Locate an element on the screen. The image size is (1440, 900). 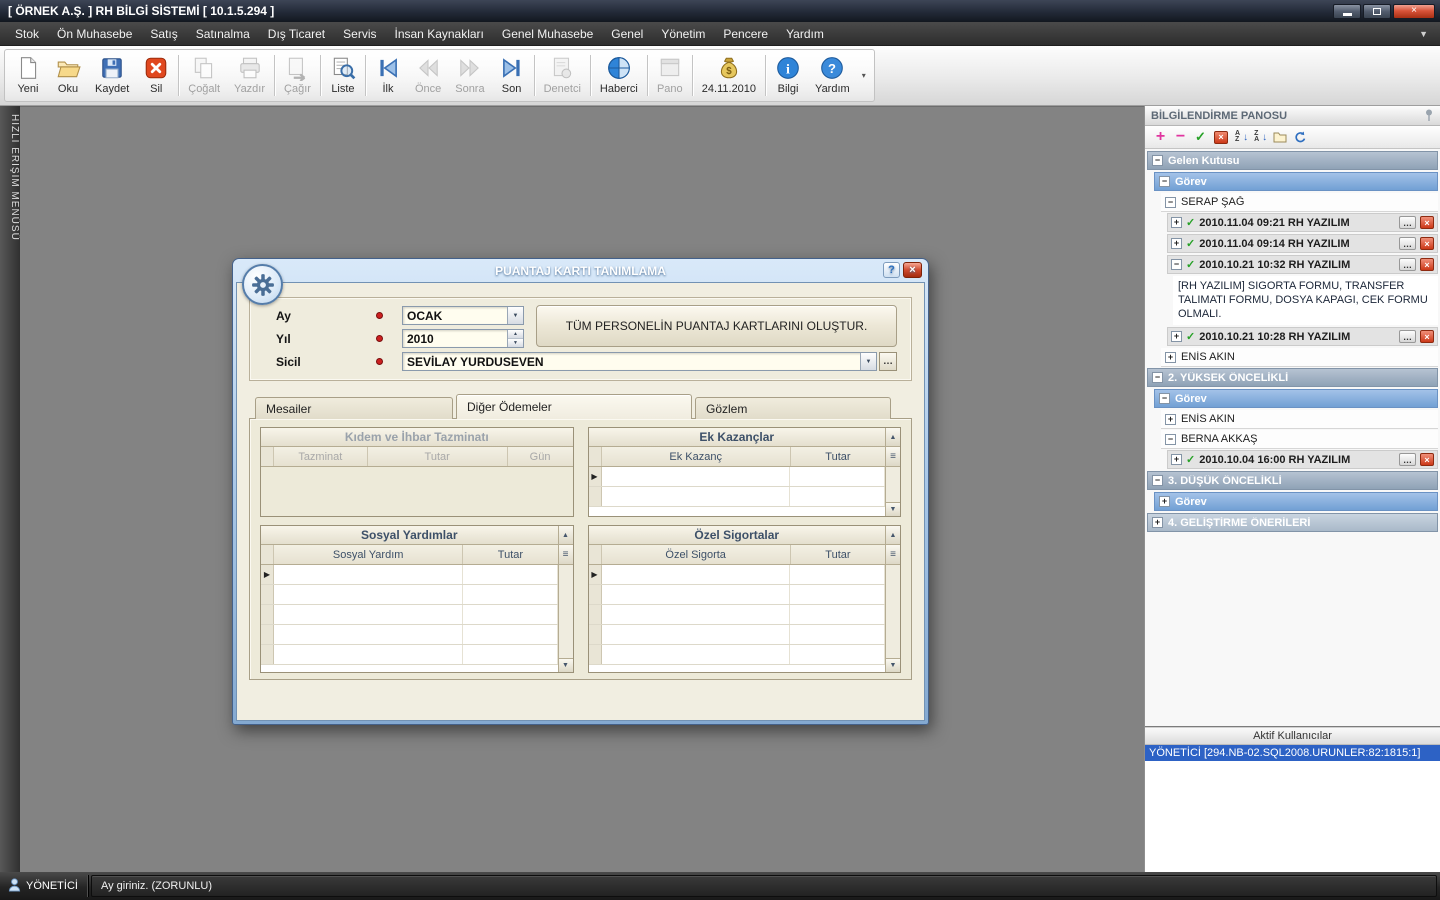
tree-group-gelistirme-onerileri: + 4. GELİŞTİRME ÖNERİLERİ is located at coordinates (1292, 522).